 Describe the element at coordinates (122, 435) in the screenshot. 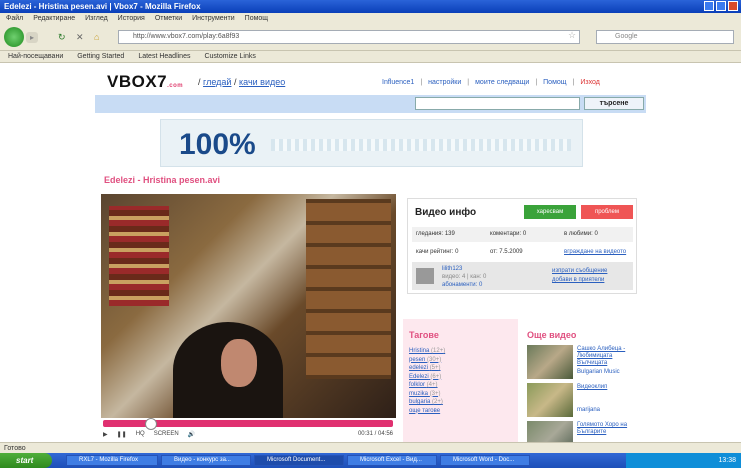

I see `pause-button: ❚❚` at that location.